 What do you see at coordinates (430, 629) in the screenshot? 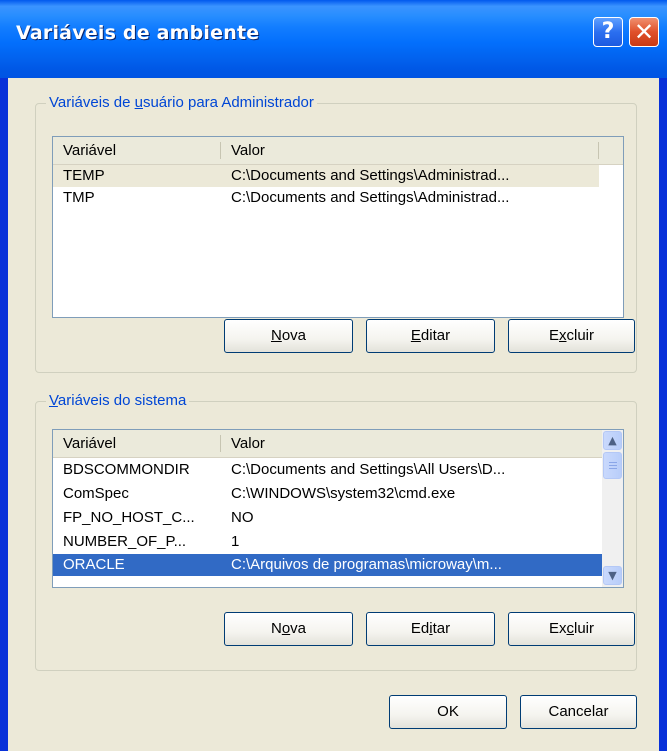
I see `system-edit-button: Editar` at bounding box center [430, 629].